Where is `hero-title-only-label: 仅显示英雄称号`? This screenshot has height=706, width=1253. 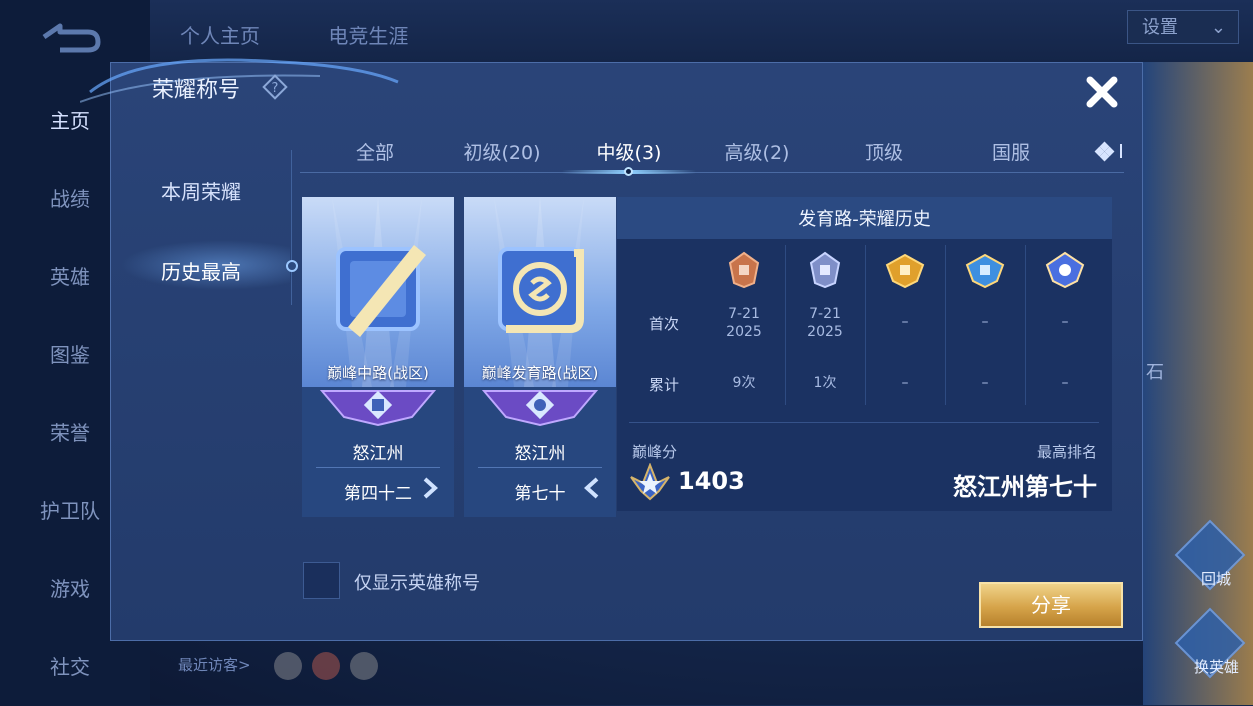 hero-title-only-label: 仅显示英雄称号 is located at coordinates (417, 583).